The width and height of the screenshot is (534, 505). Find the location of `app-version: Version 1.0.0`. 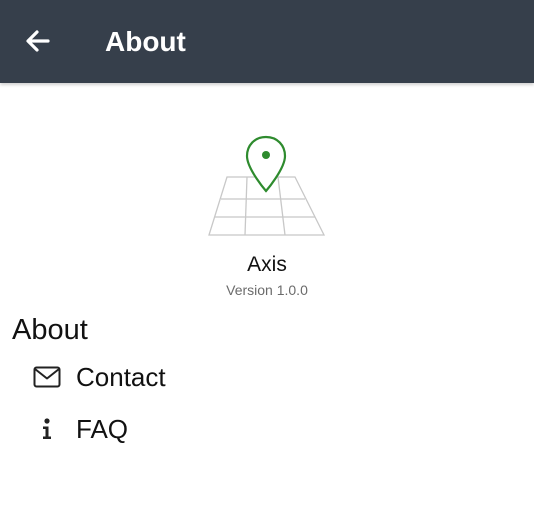

app-version: Version 1.0.0 is located at coordinates (267, 290).